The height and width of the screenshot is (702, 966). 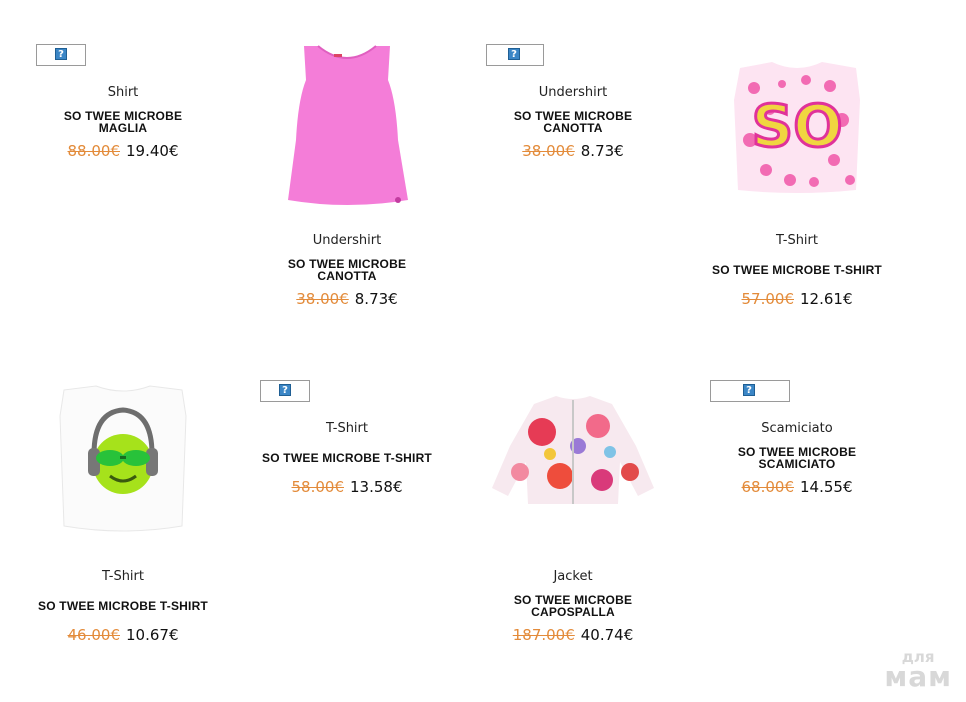 I want to click on sale-price: 13.58€, so click(x=376, y=487).